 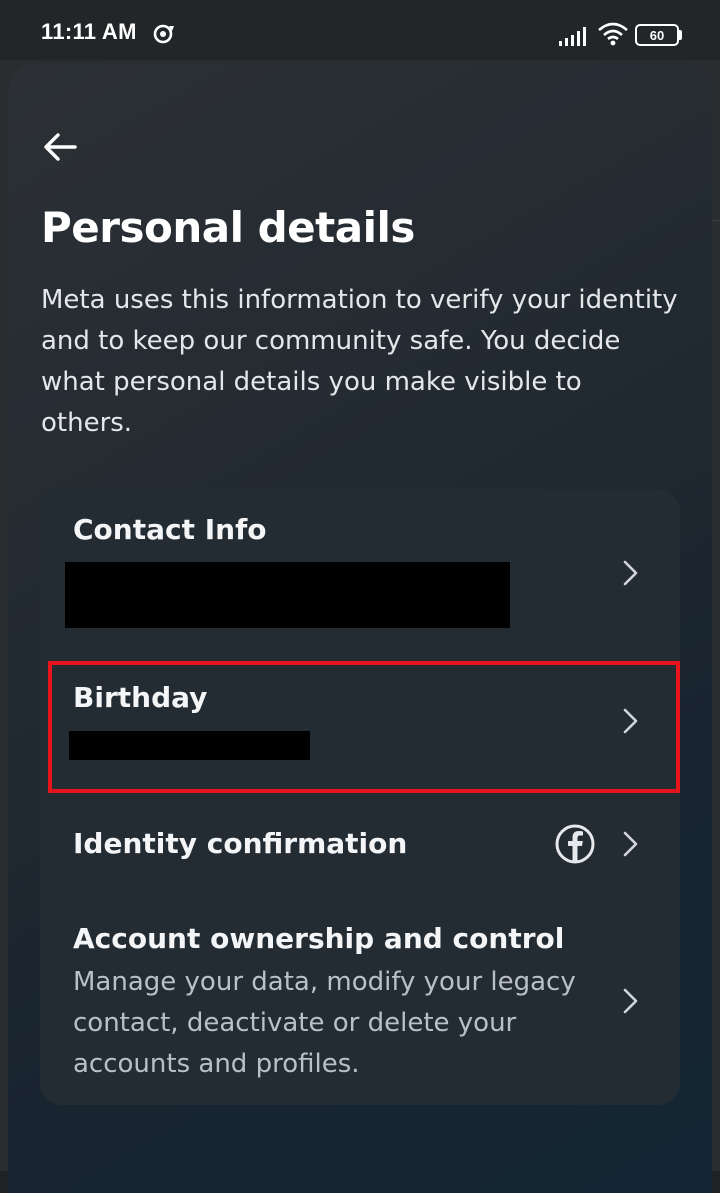 What do you see at coordinates (228, 227) in the screenshot?
I see `page-title: Personal details` at bounding box center [228, 227].